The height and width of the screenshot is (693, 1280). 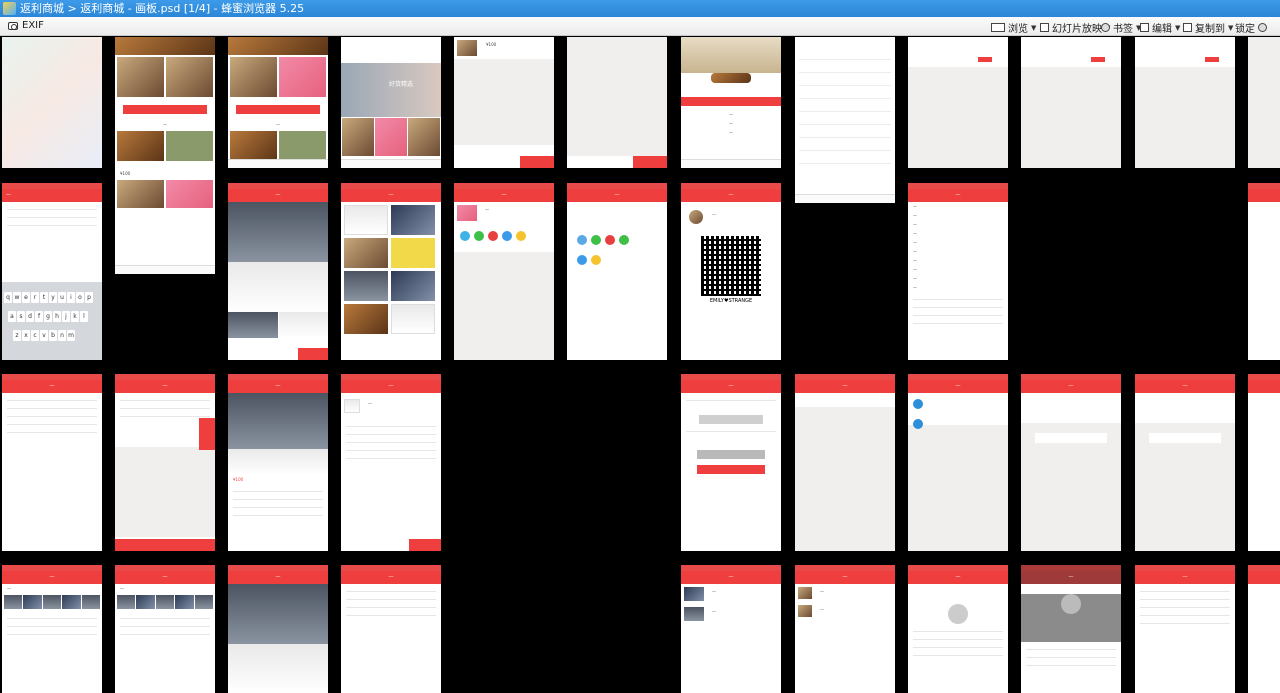 I want to click on edit-label: 编辑, so click(x=1162, y=29).